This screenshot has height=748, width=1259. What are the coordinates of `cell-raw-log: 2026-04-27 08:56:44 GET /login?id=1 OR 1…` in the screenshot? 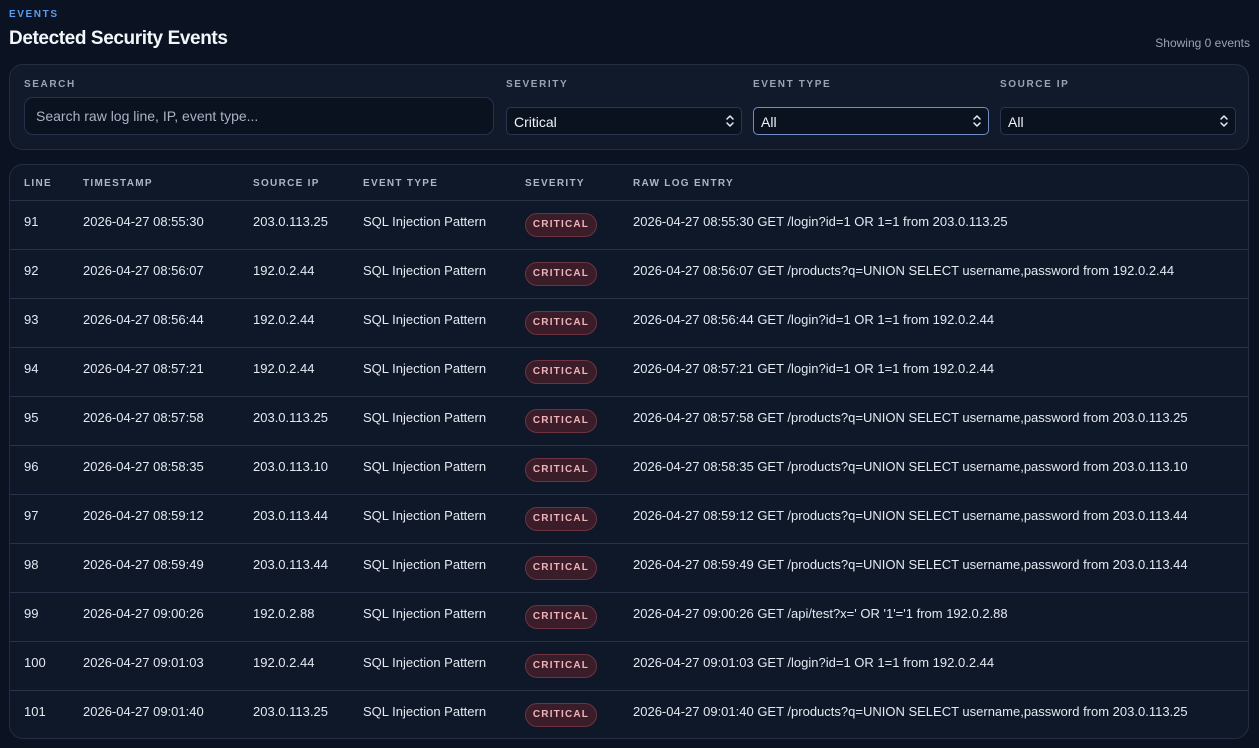 It's located at (814, 319).